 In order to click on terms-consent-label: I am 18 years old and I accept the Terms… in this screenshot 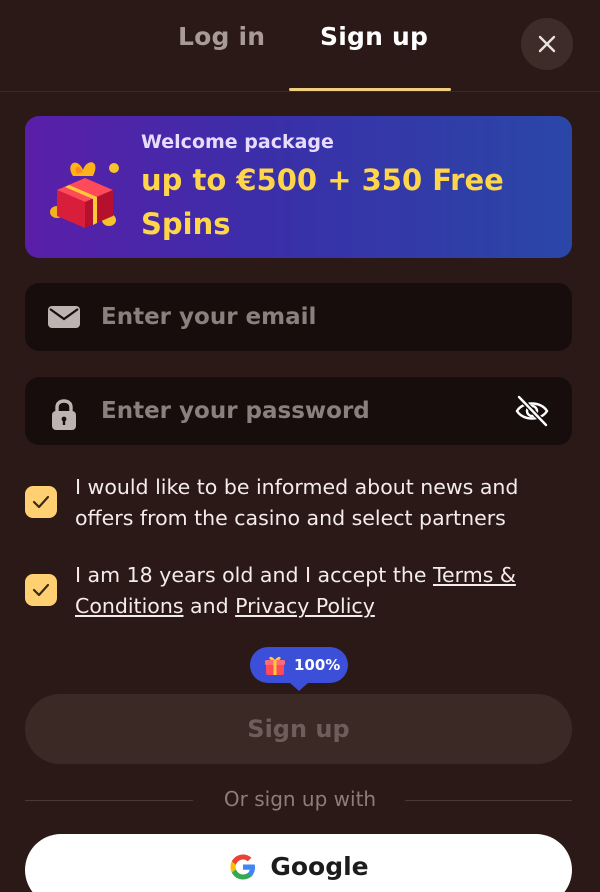, I will do `click(325, 591)`.